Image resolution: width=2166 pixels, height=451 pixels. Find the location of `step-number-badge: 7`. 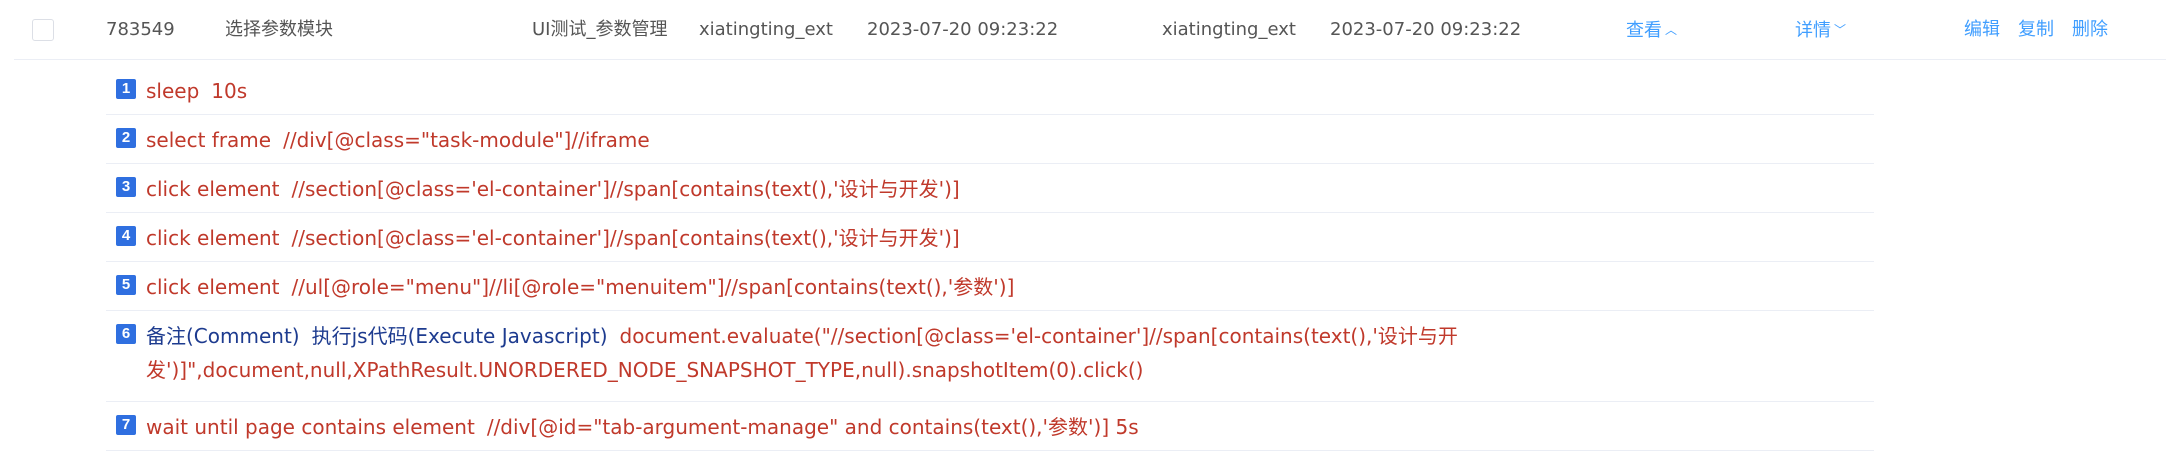

step-number-badge: 7 is located at coordinates (126, 425).